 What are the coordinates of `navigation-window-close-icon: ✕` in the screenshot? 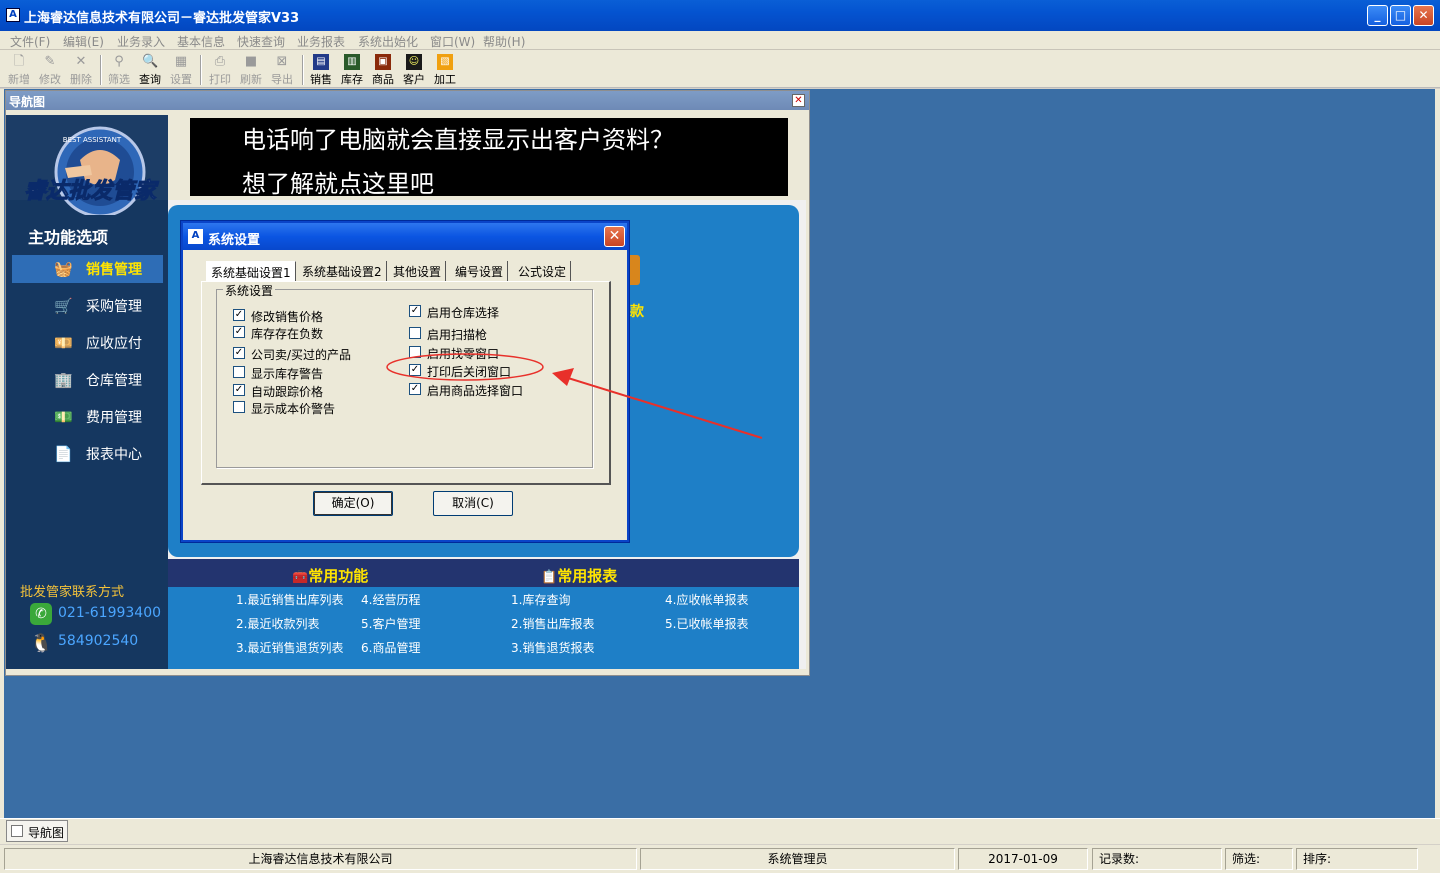 It's located at (798, 100).